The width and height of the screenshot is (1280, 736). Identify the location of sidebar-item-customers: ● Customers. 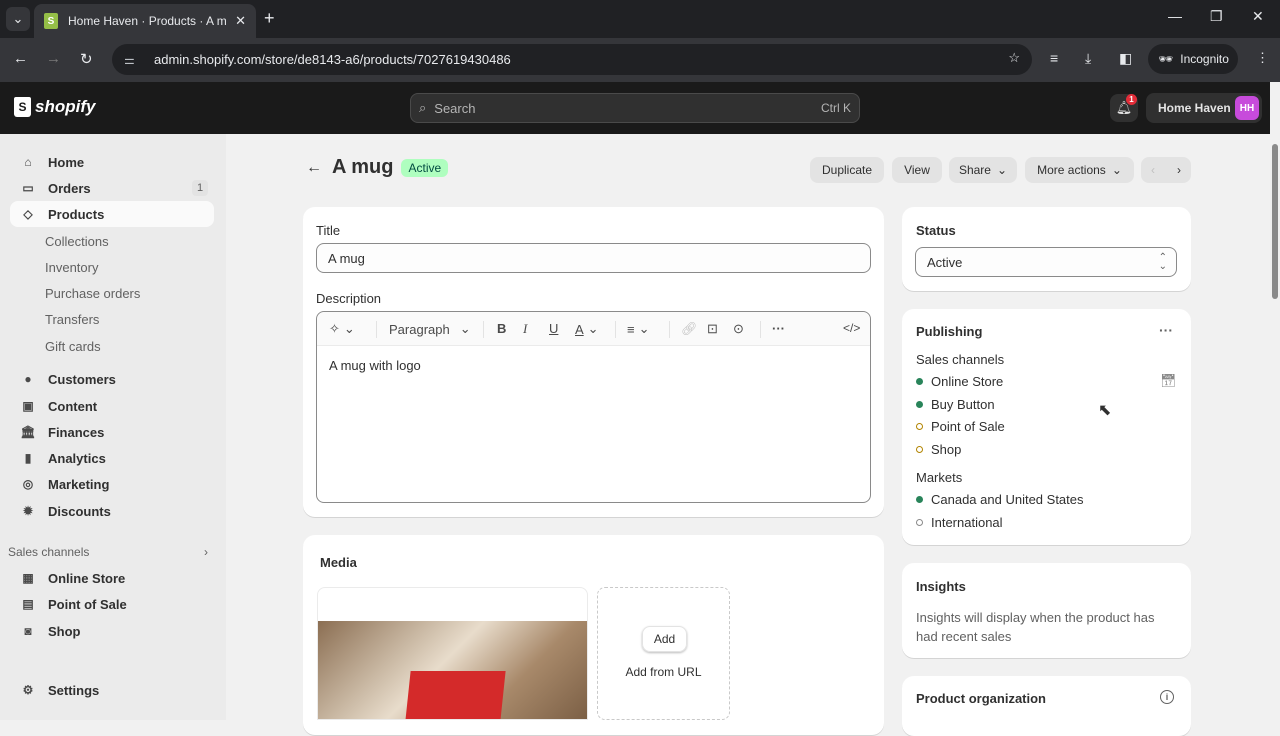
(112, 379).